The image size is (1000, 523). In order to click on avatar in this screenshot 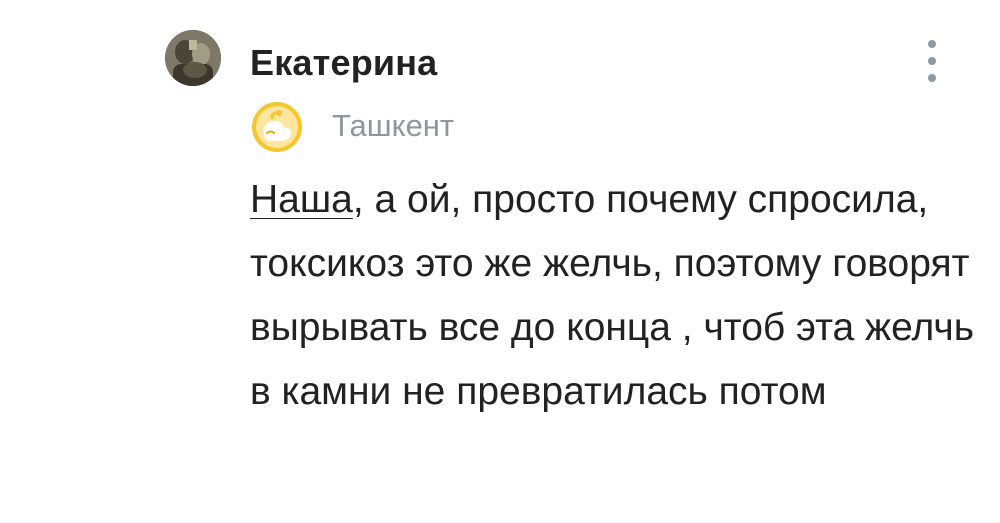, I will do `click(193, 58)`.